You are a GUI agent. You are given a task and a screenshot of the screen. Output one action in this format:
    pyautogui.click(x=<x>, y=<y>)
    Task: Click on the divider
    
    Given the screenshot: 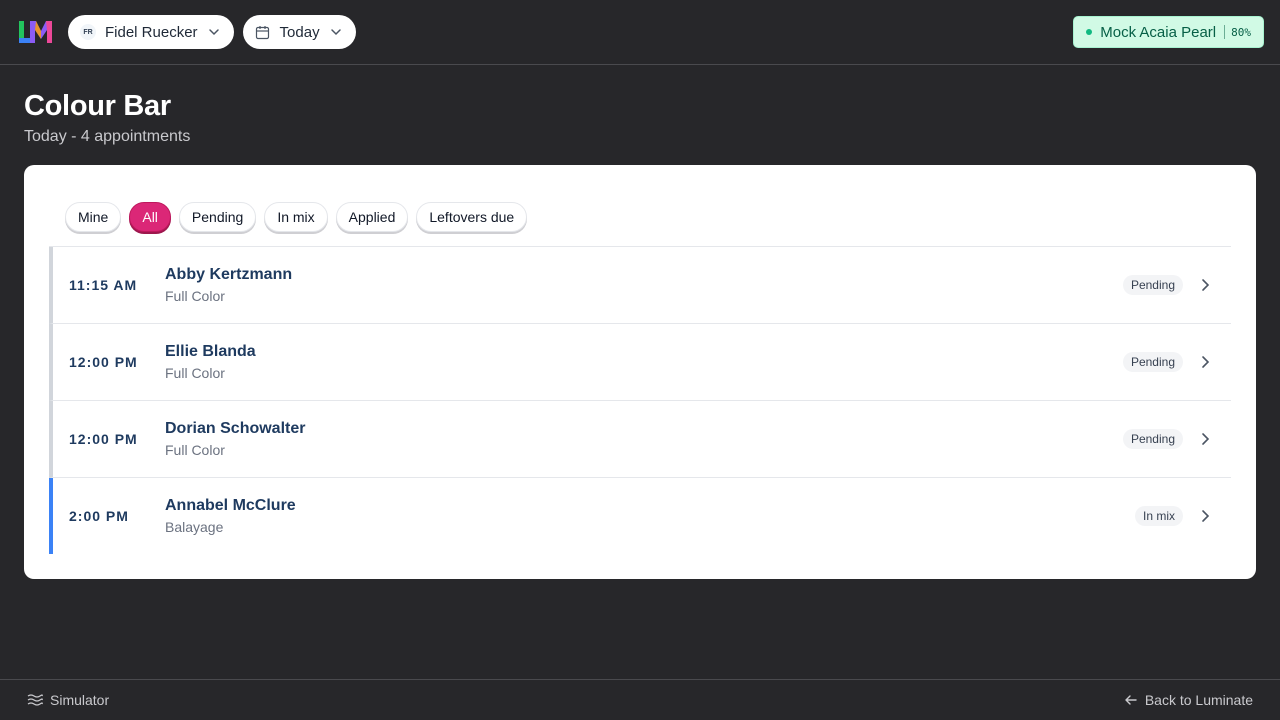 What is the action you would take?
    pyautogui.click(x=1225, y=32)
    